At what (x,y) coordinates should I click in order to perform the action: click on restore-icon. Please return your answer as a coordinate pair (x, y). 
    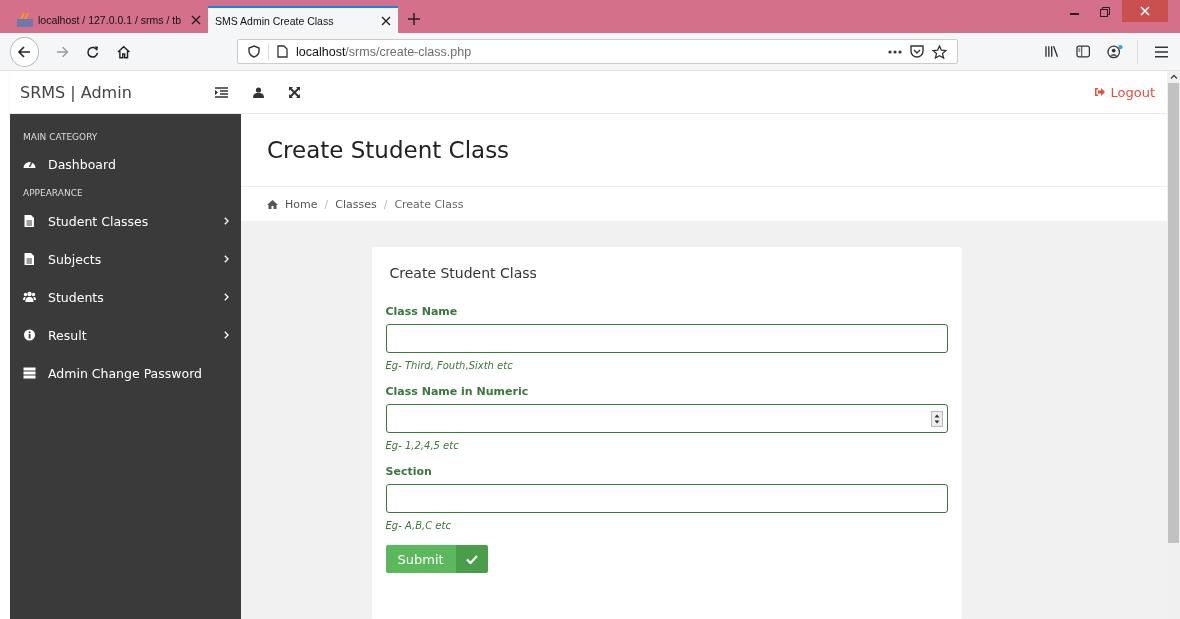
    Looking at the image, I should click on (1105, 12).